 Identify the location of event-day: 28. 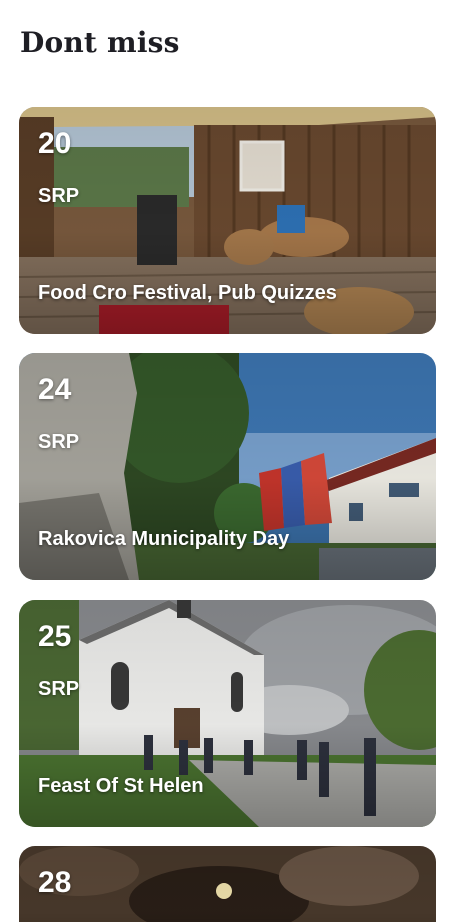
(55, 882).